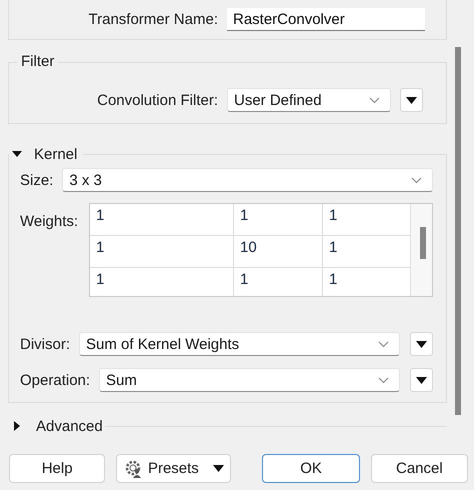 This screenshot has width=474, height=490. Describe the element at coordinates (326, 19) in the screenshot. I see `name-field: RasterConvolver` at that location.